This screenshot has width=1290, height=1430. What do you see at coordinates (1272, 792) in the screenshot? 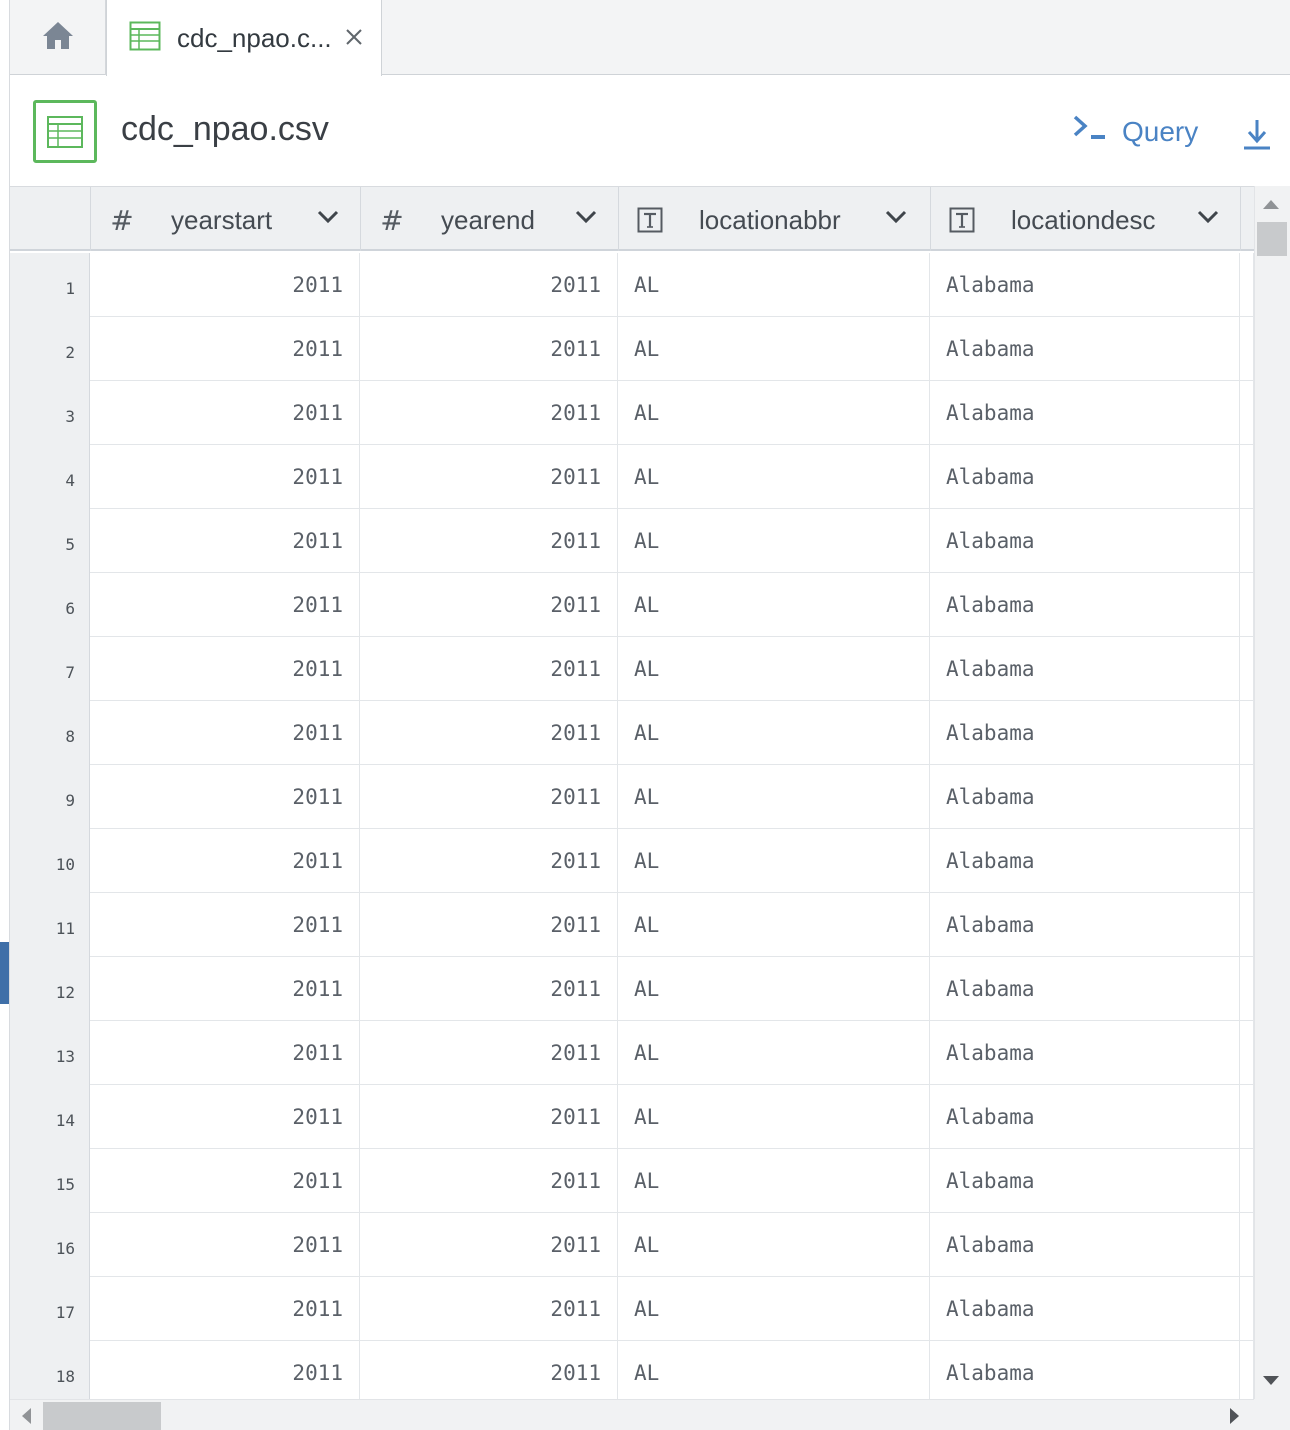
I see `vertical-scrollbar` at bounding box center [1272, 792].